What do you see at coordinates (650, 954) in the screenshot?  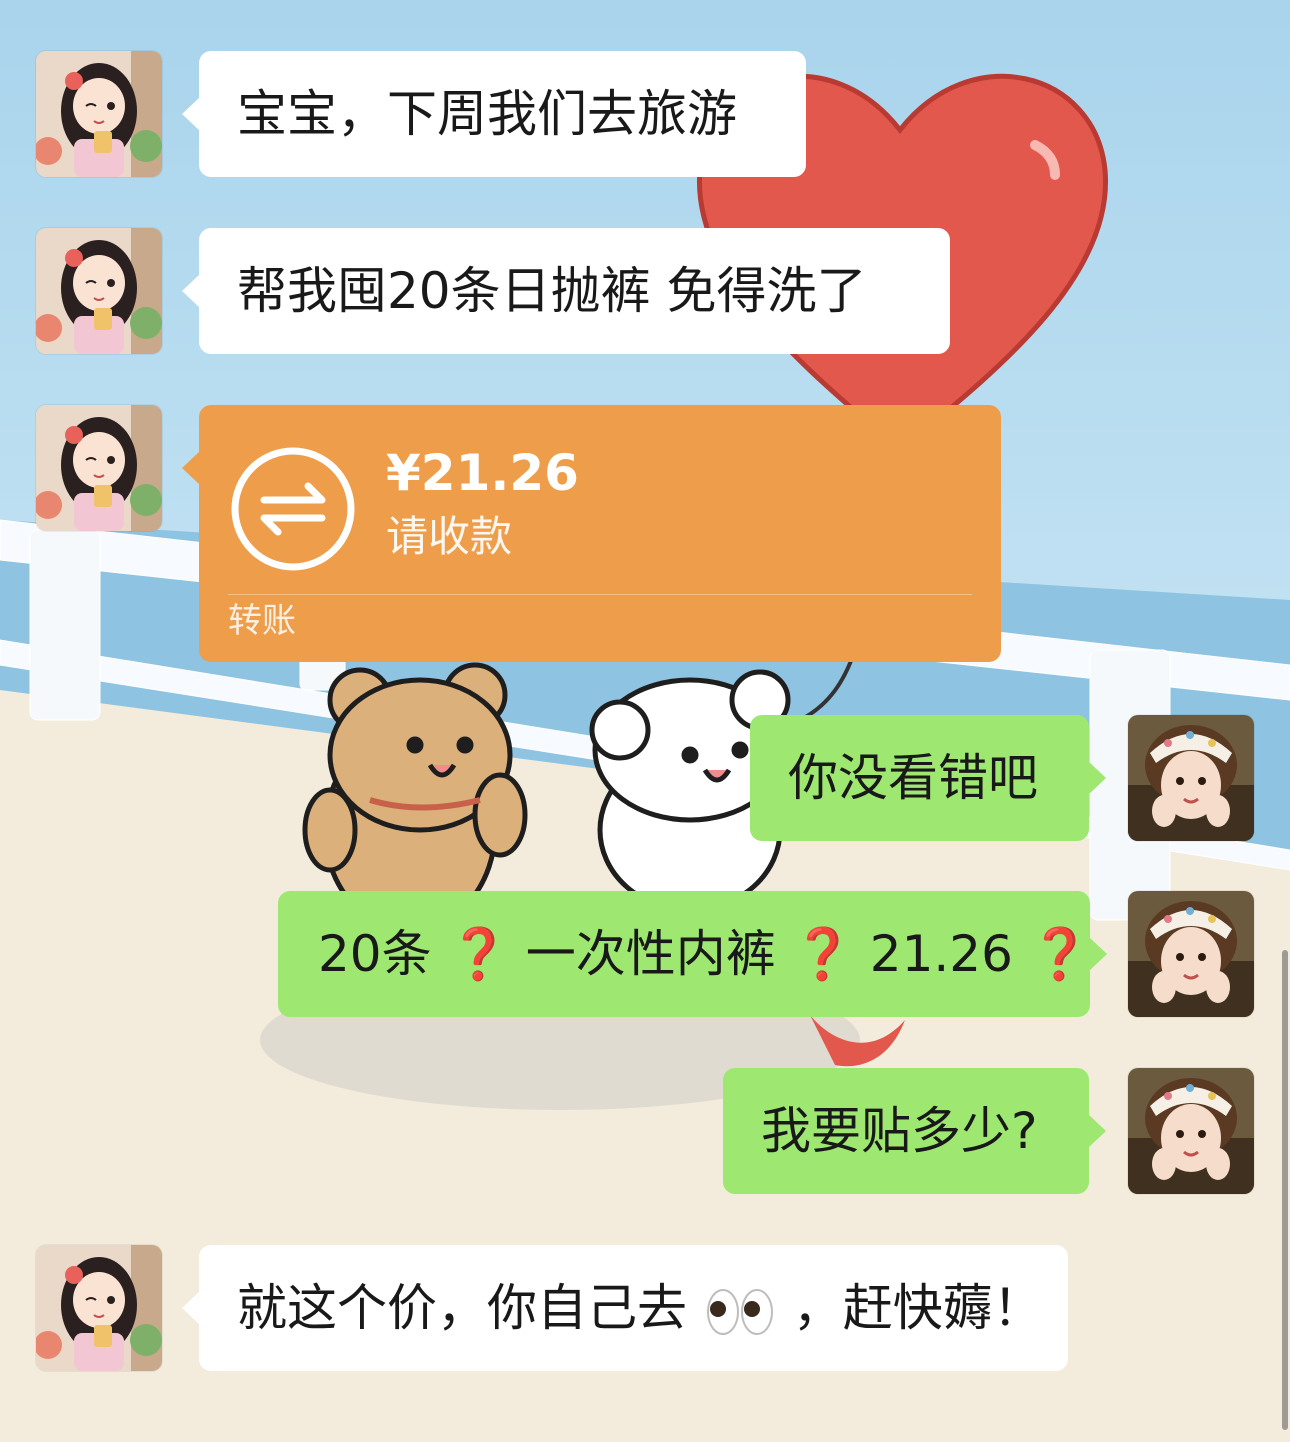 I see `message-text-part: 一次性内裤` at bounding box center [650, 954].